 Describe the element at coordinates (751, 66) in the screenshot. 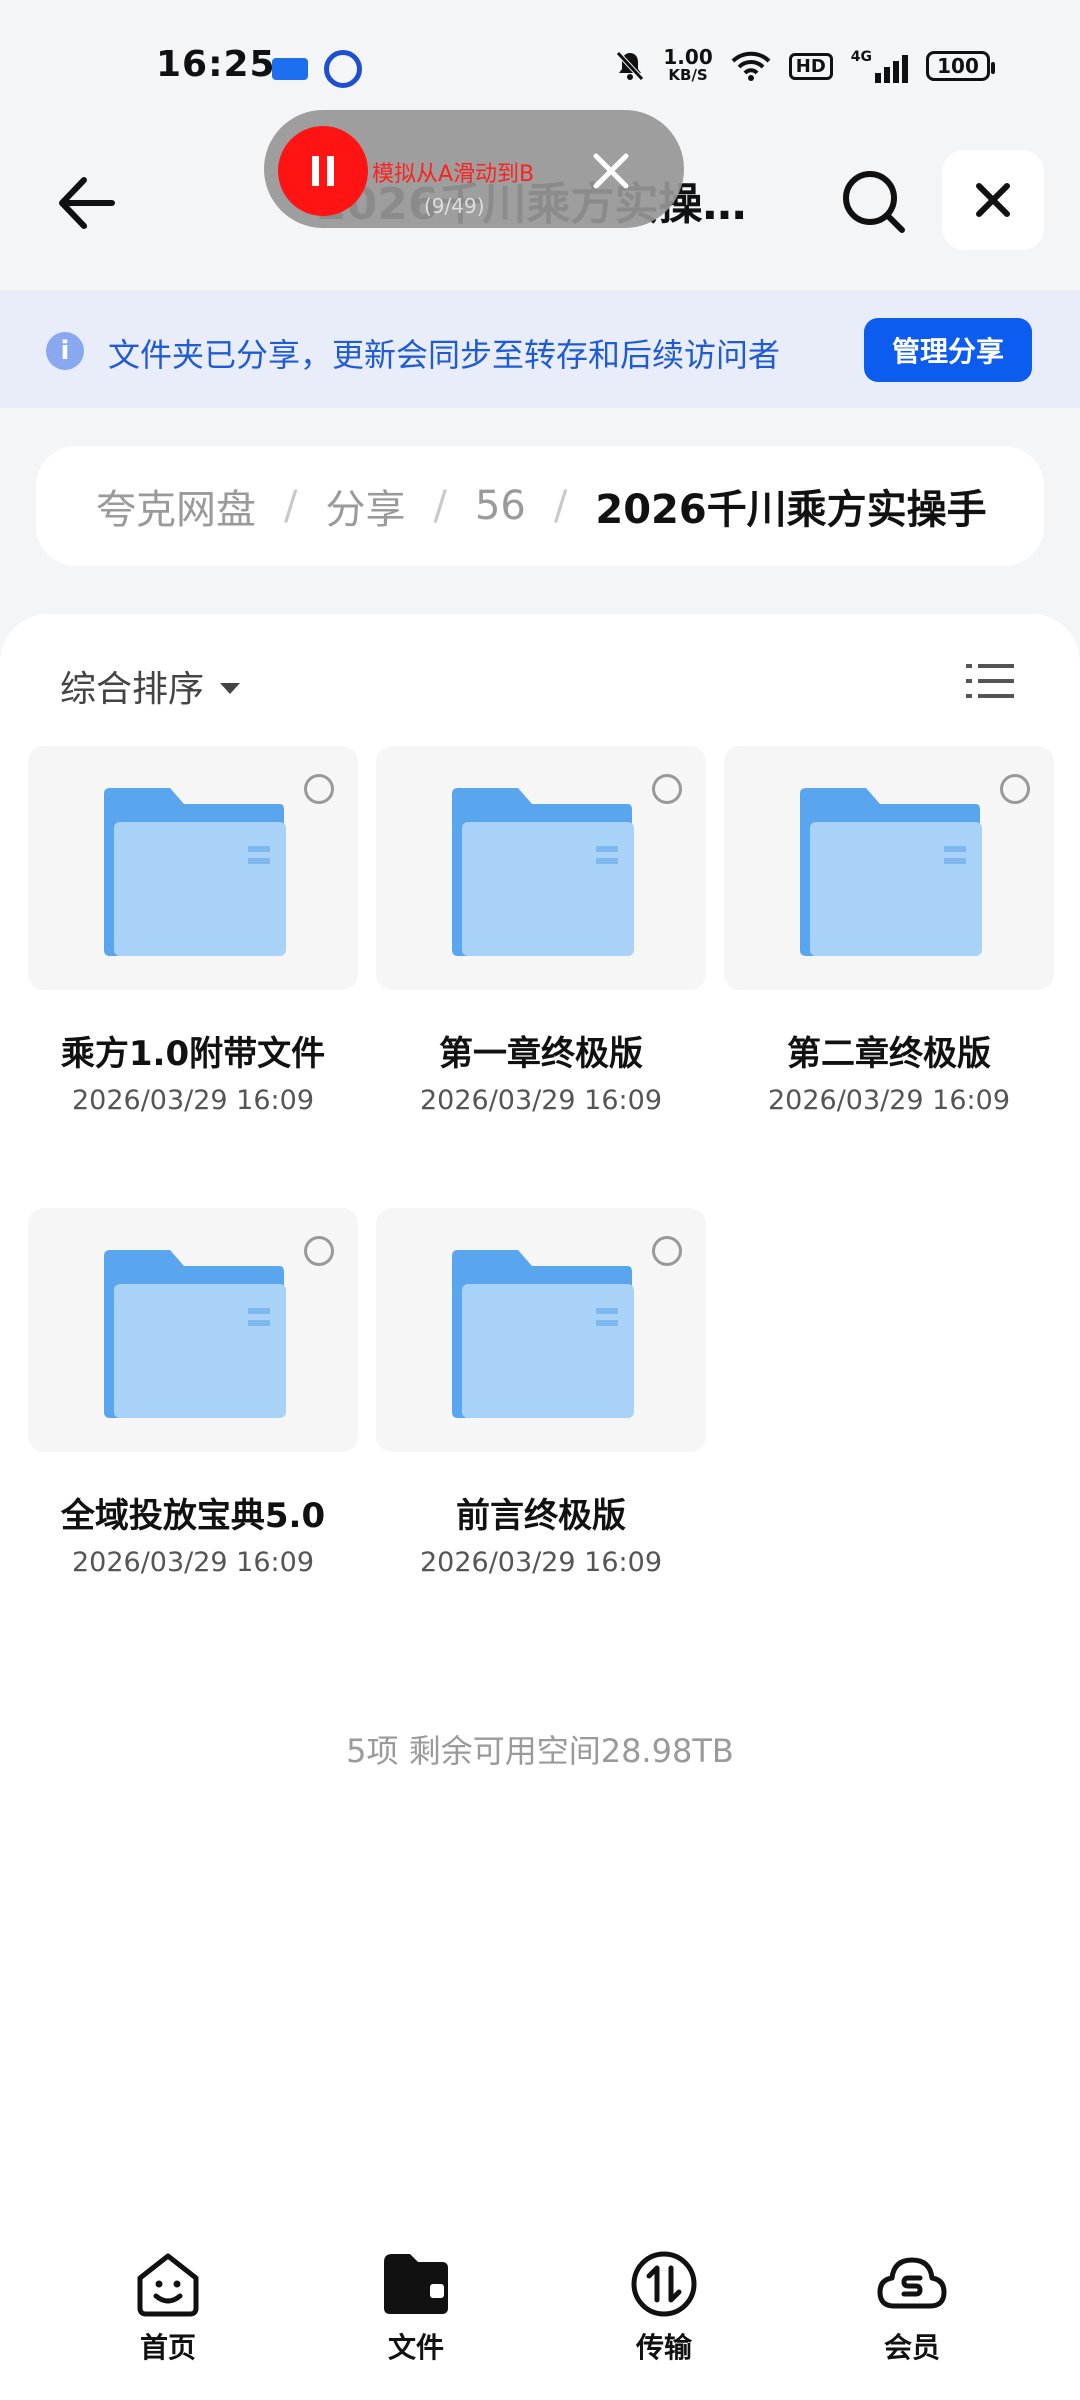

I see `wifi-icon` at that location.